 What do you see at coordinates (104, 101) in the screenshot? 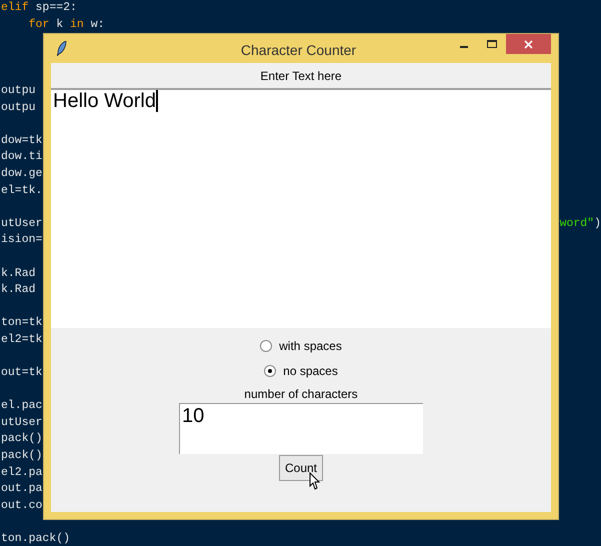
I see `text-area-value: Hello World` at bounding box center [104, 101].